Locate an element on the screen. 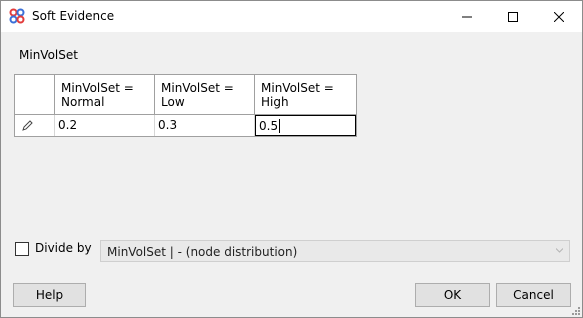 This screenshot has height=318, width=583. cell-value: 0.5 is located at coordinates (269, 126).